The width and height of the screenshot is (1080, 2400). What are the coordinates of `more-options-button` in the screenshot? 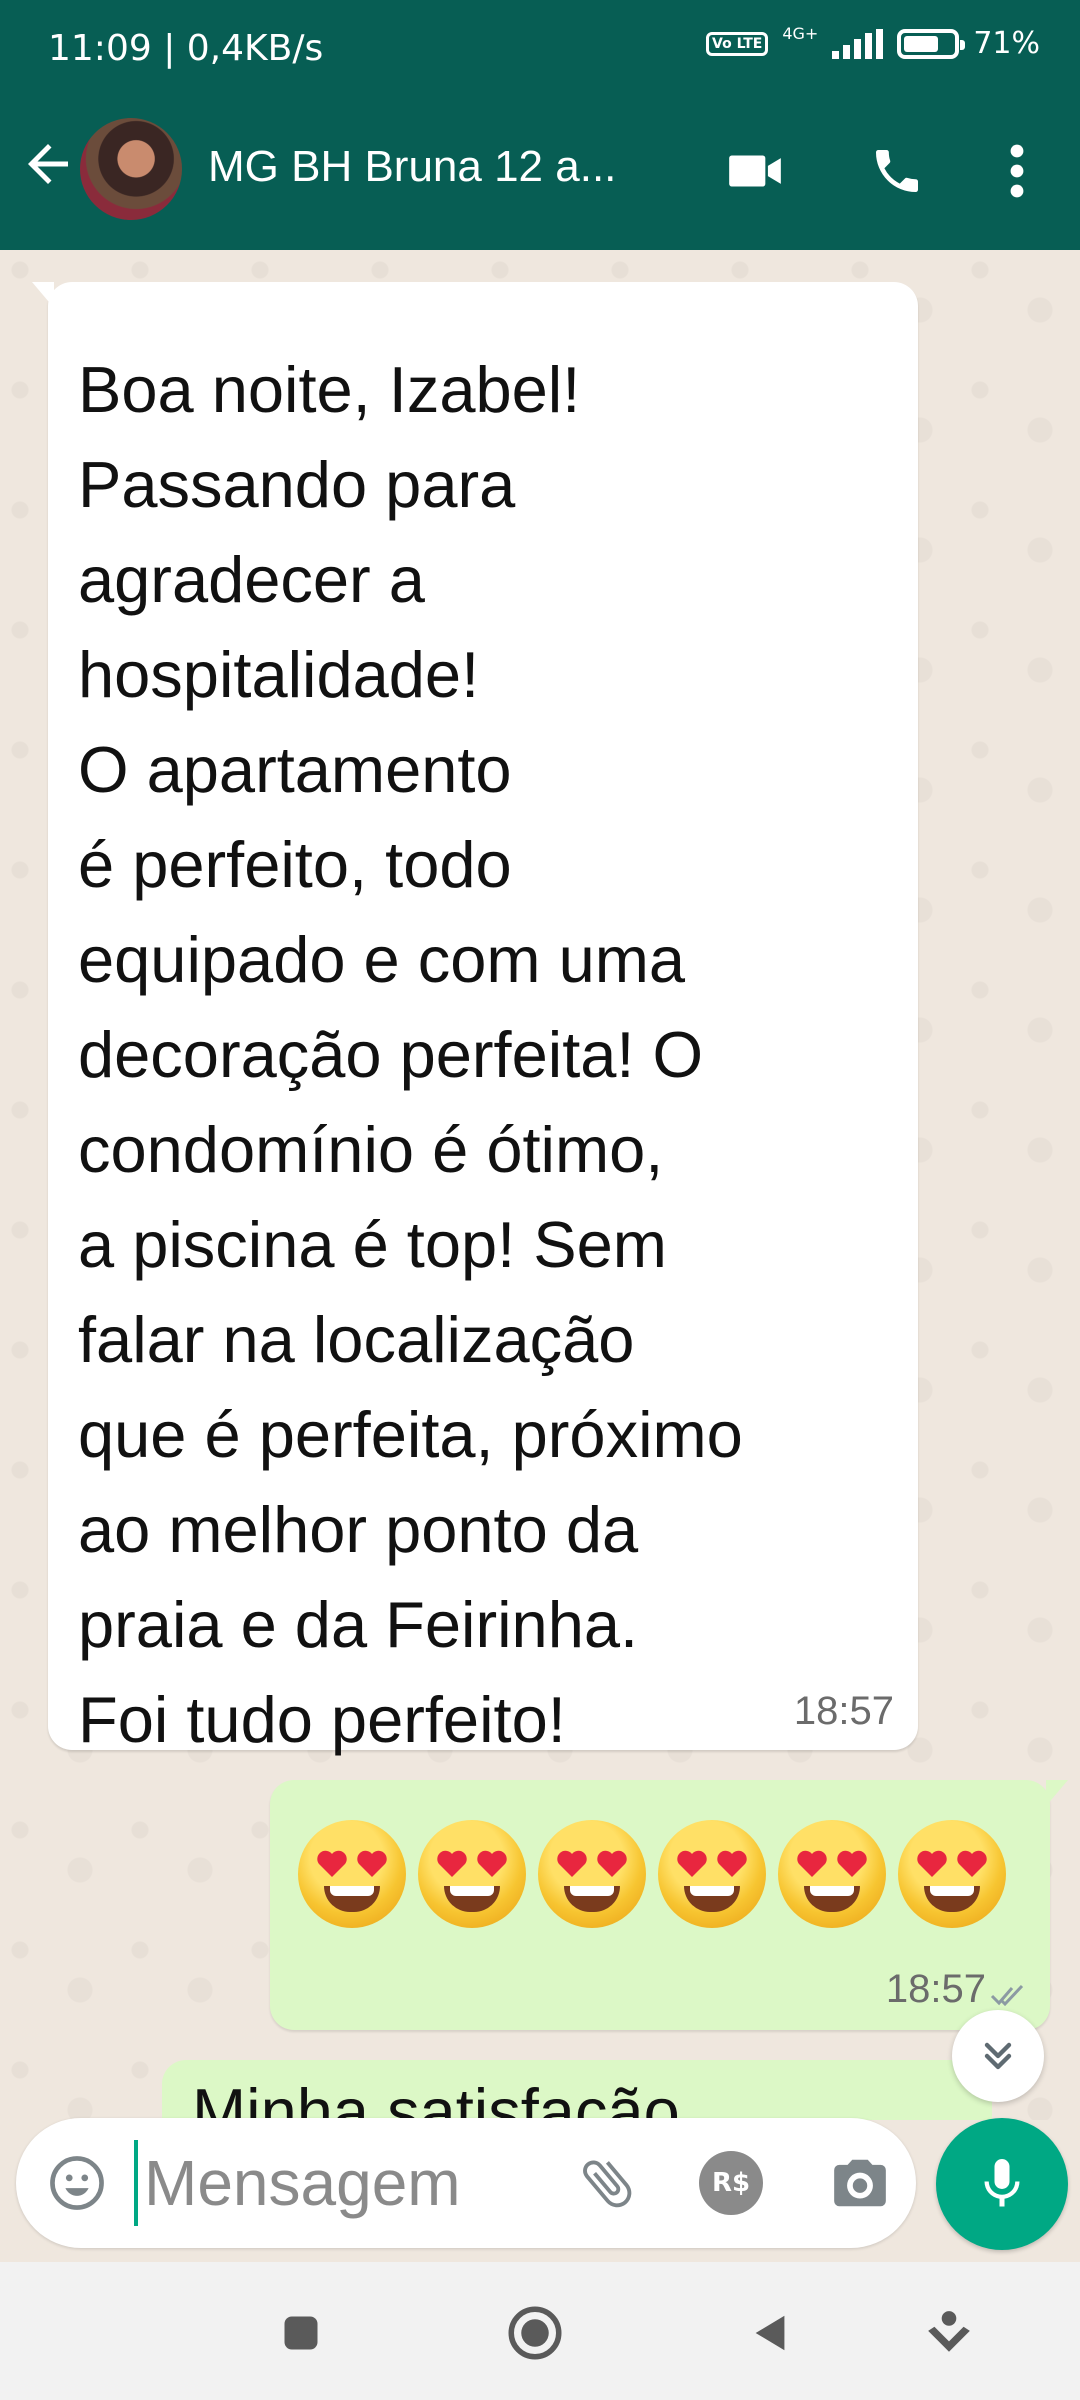 It's located at (1017, 171).